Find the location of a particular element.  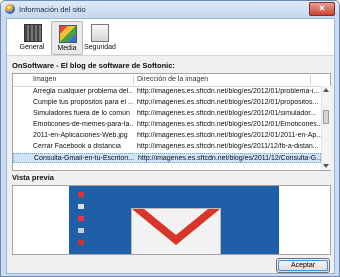

tab-media: Media is located at coordinates (67, 38).